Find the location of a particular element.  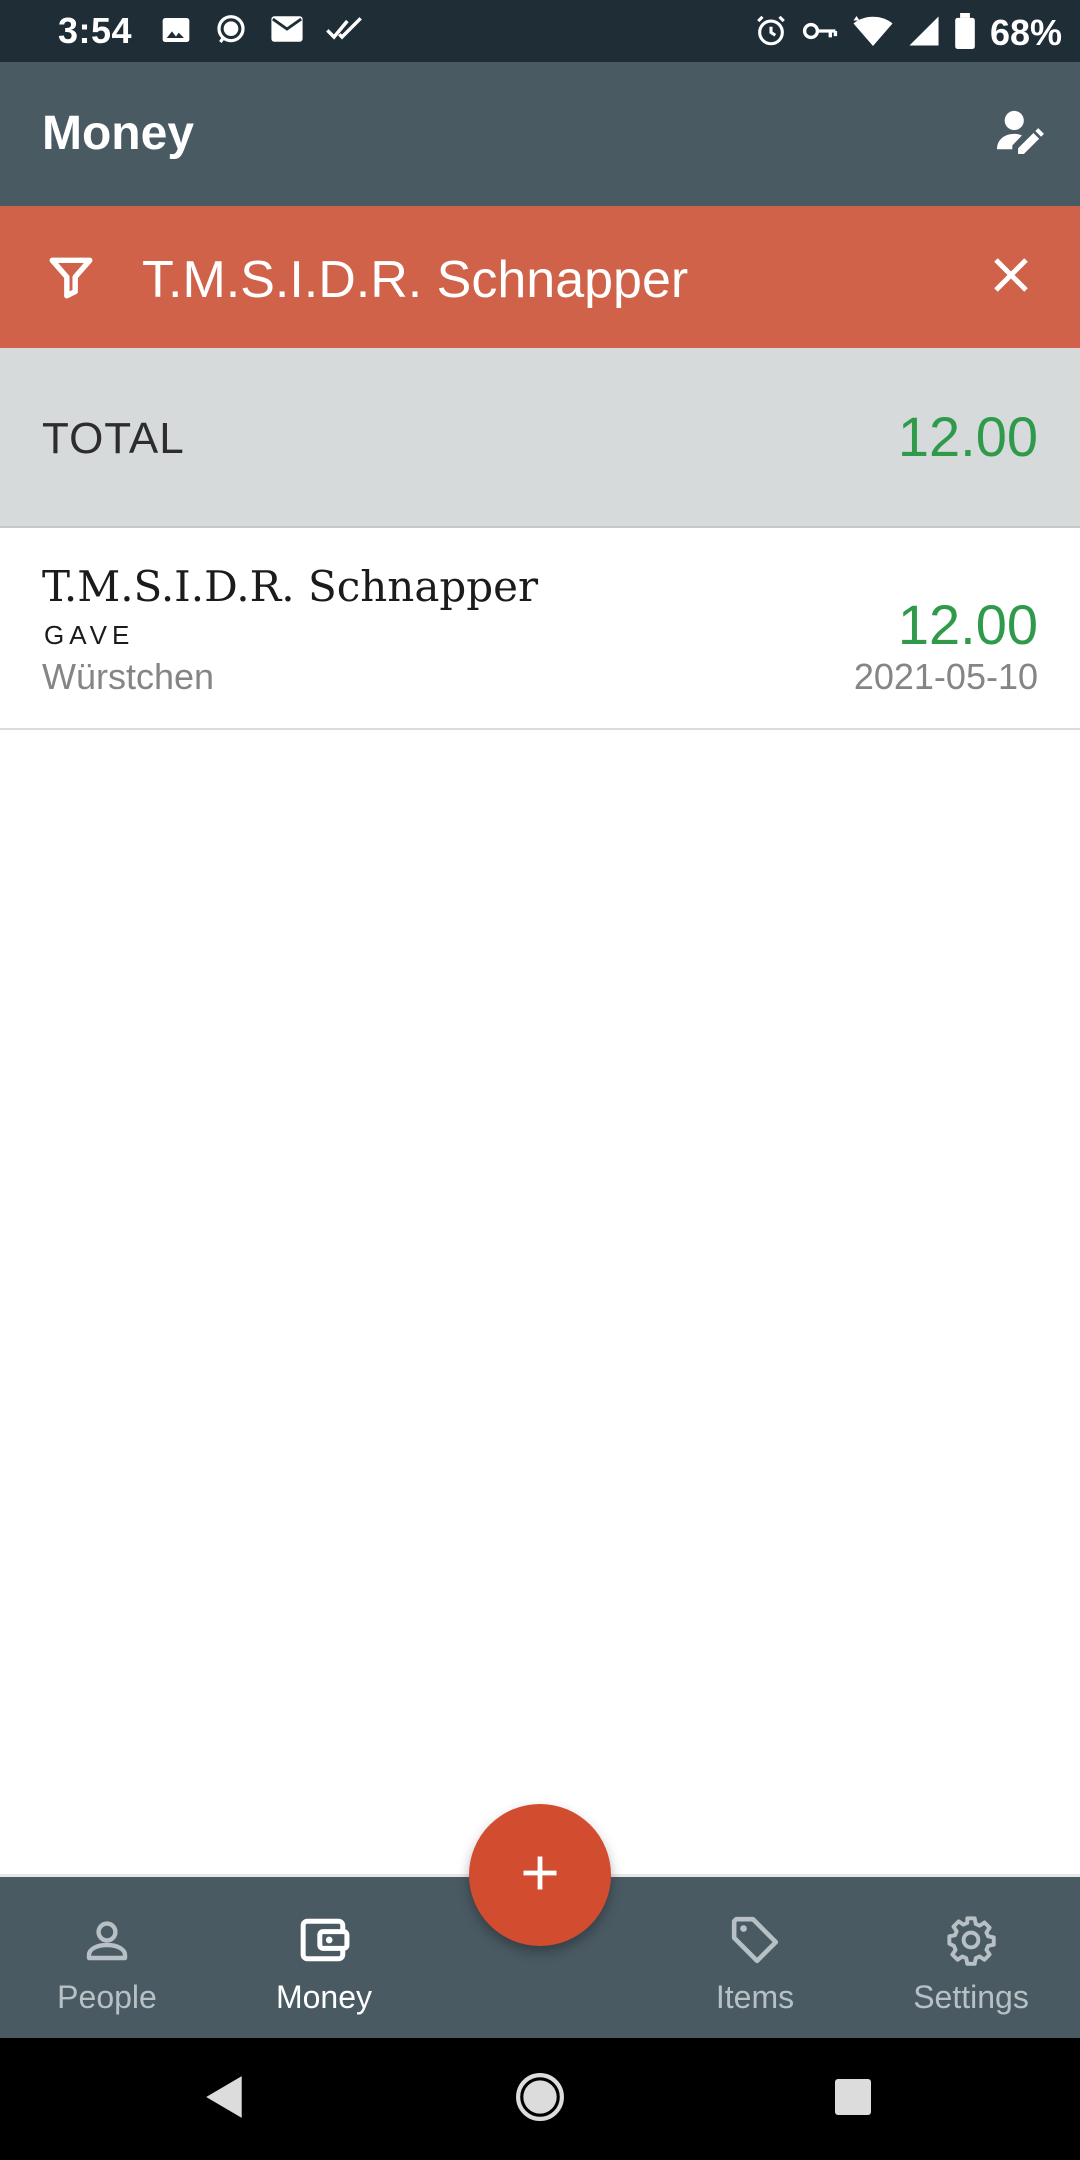

total-value: 12.00 is located at coordinates (967, 436).